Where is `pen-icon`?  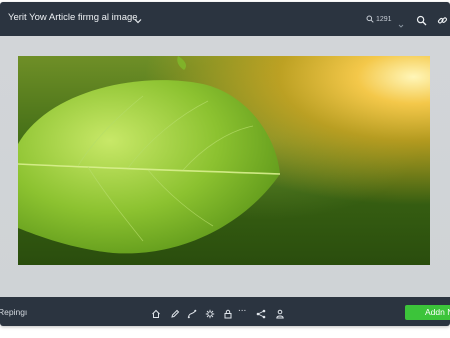 pen-icon is located at coordinates (175, 312).